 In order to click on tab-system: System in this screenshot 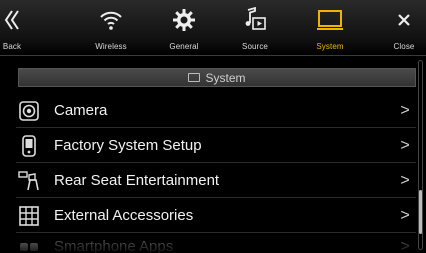, I will do `click(330, 28)`.